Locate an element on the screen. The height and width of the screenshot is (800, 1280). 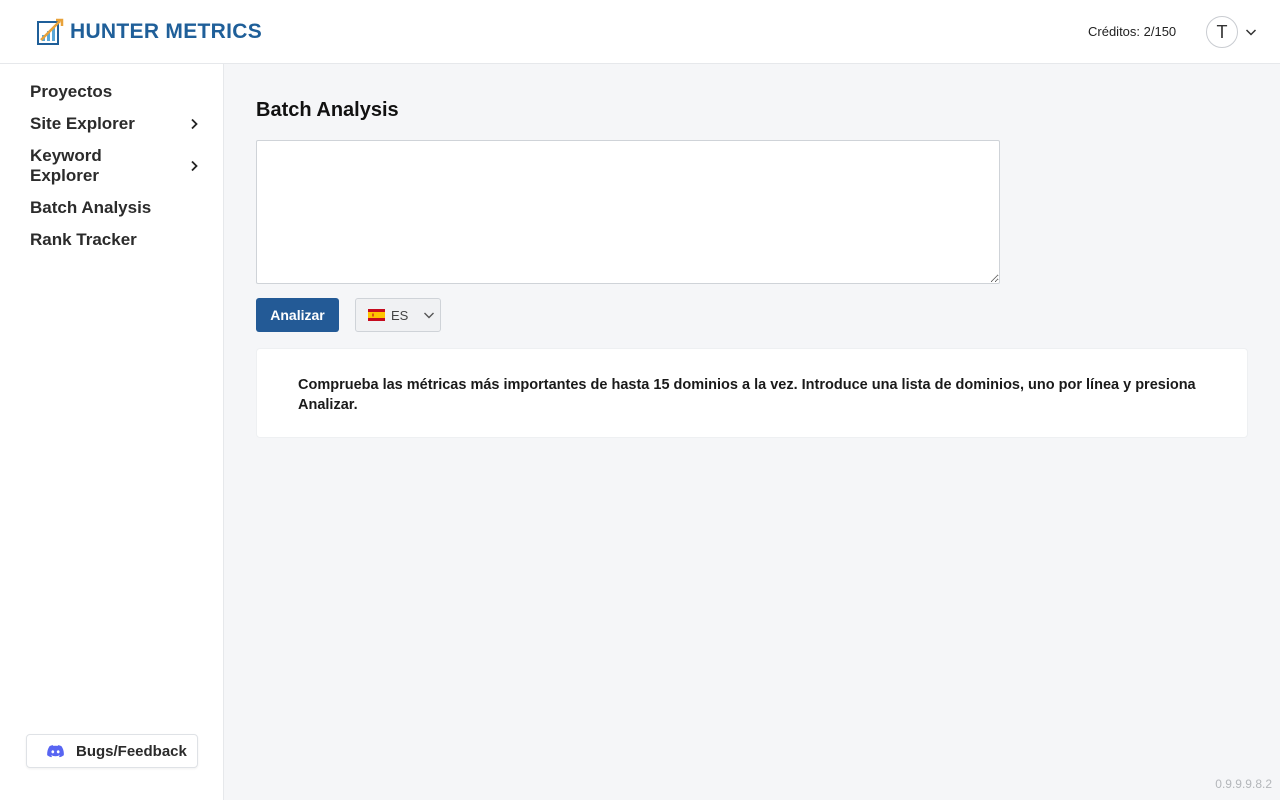
logo-chart-icon is located at coordinates (50, 31).